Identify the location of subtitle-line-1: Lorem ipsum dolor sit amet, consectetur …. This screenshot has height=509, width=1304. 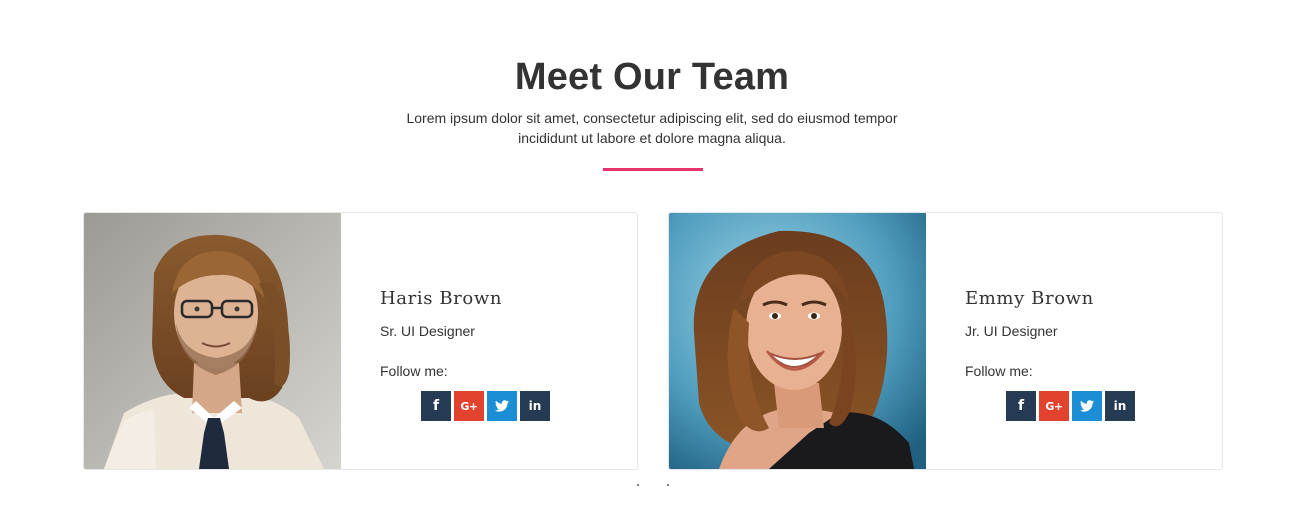
(652, 118).